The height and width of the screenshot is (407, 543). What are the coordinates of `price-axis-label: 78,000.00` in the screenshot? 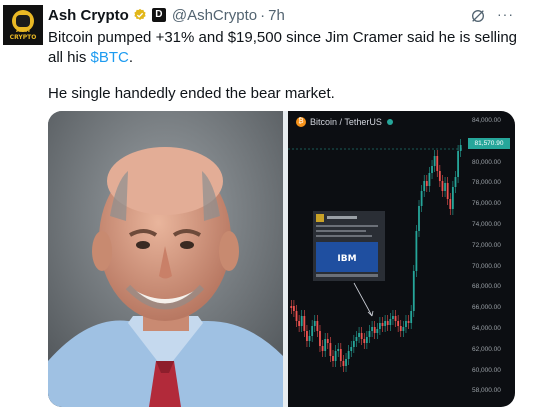 It's located at (486, 183).